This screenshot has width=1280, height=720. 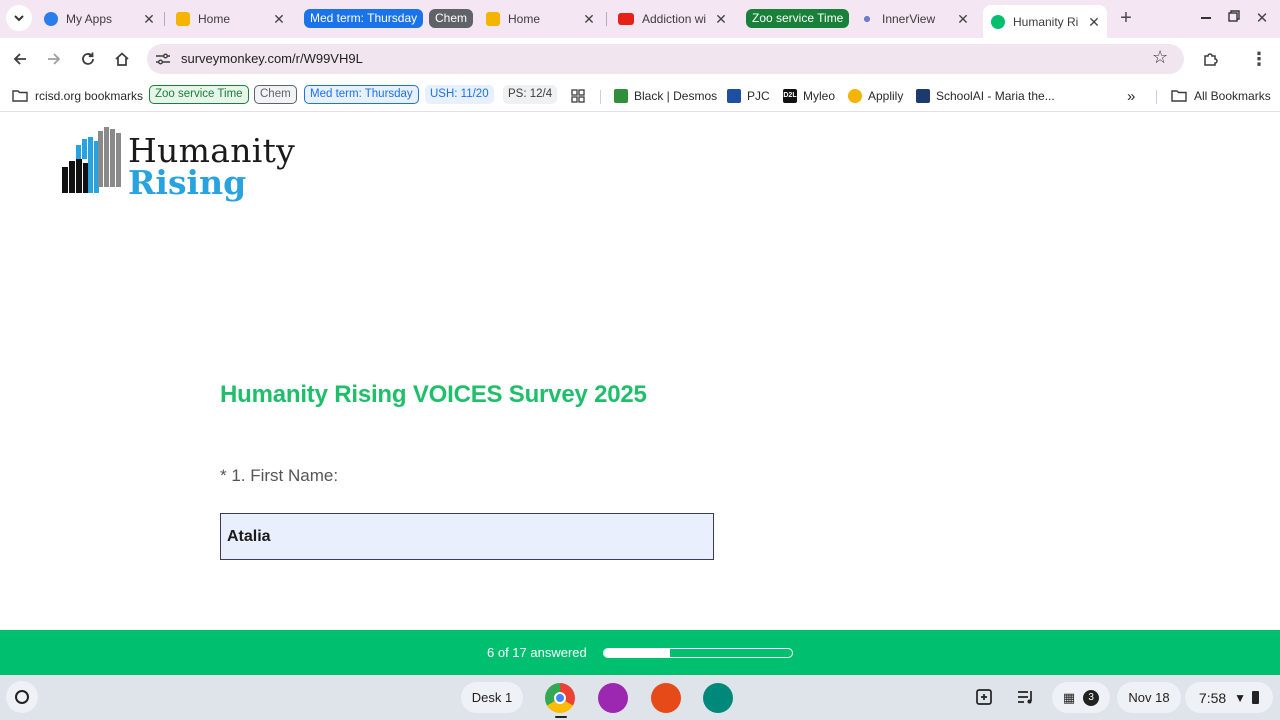 What do you see at coordinates (1229, 697) in the screenshot?
I see `status-tray: 7:58 ▼` at bounding box center [1229, 697].